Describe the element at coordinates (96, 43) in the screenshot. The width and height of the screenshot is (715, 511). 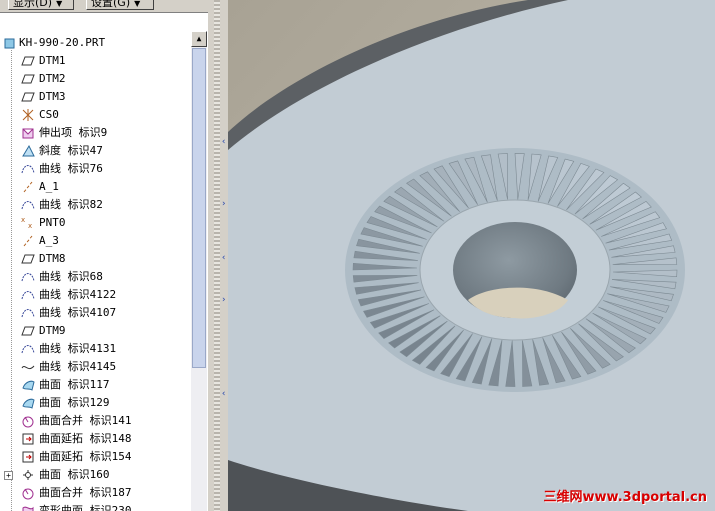
I see `tree-root-item: KH-990-20.PRT` at that location.